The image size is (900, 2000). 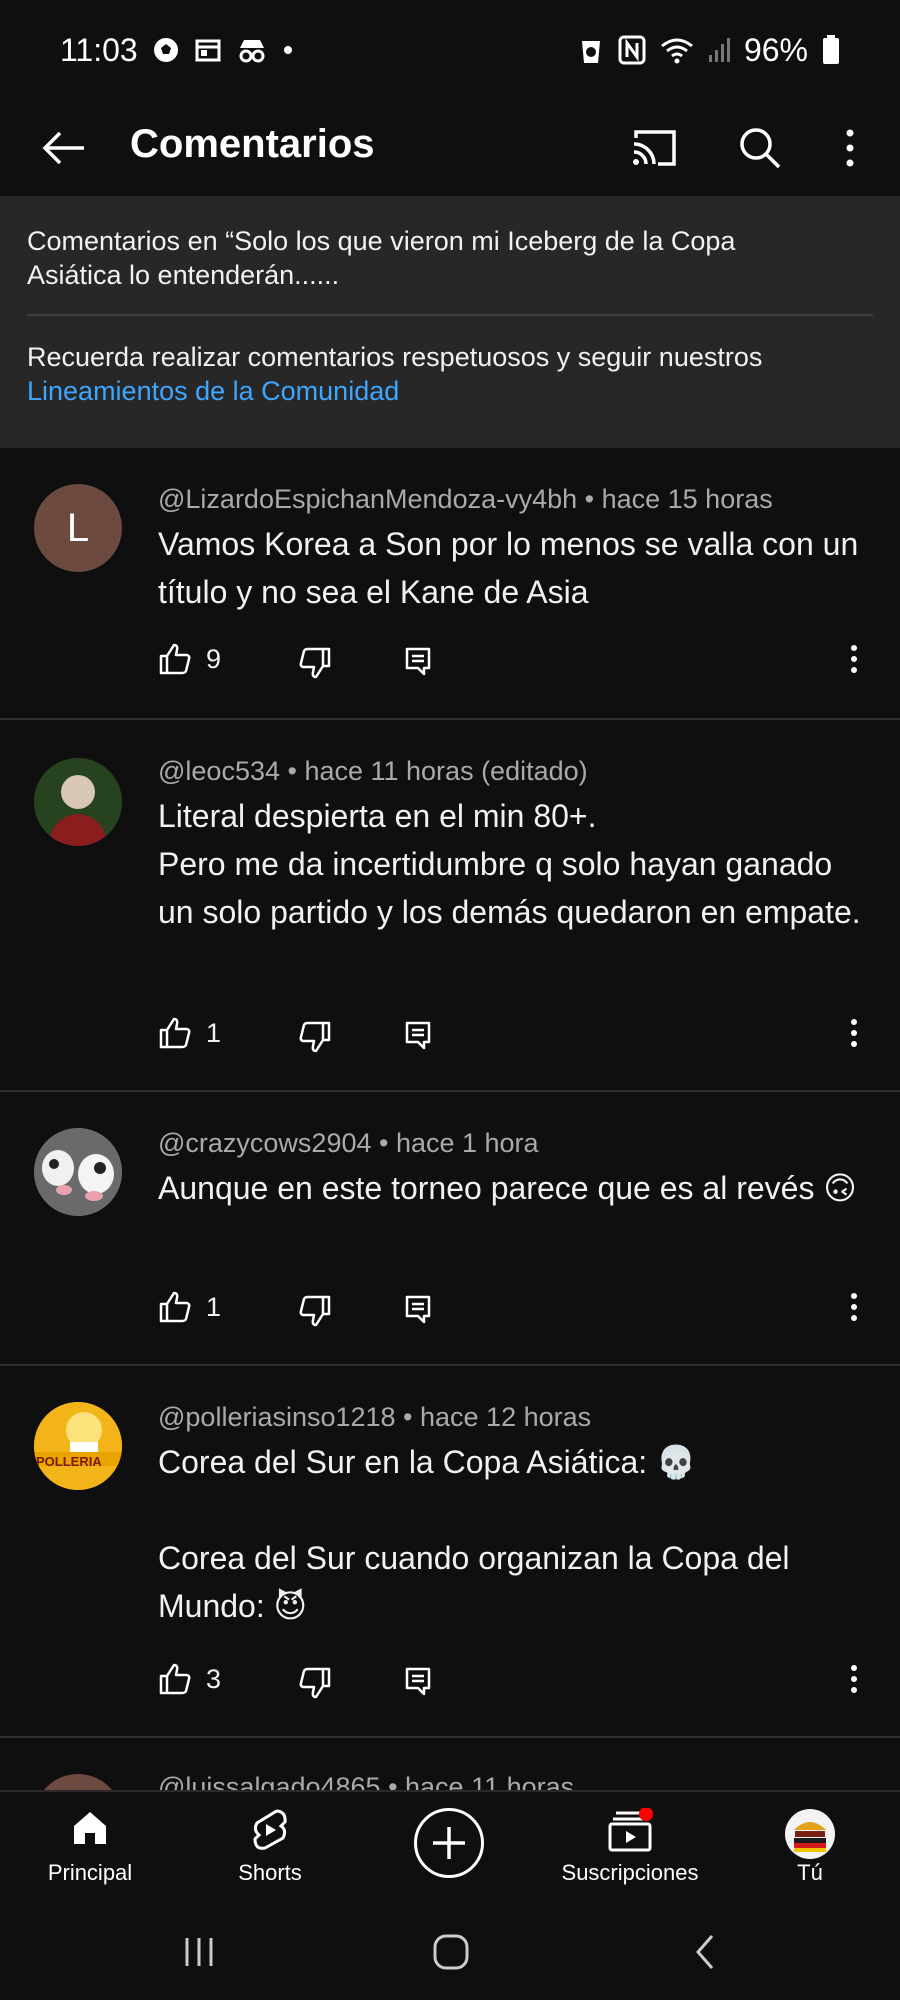 I want to click on recents-icon, so click(x=199, y=1952).